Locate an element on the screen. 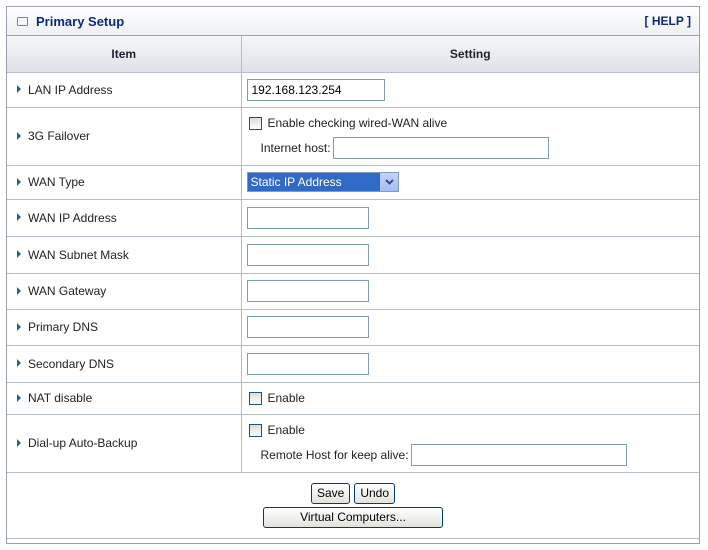 This screenshot has width=708, height=550. failover-checkbox is located at coordinates (255, 123).